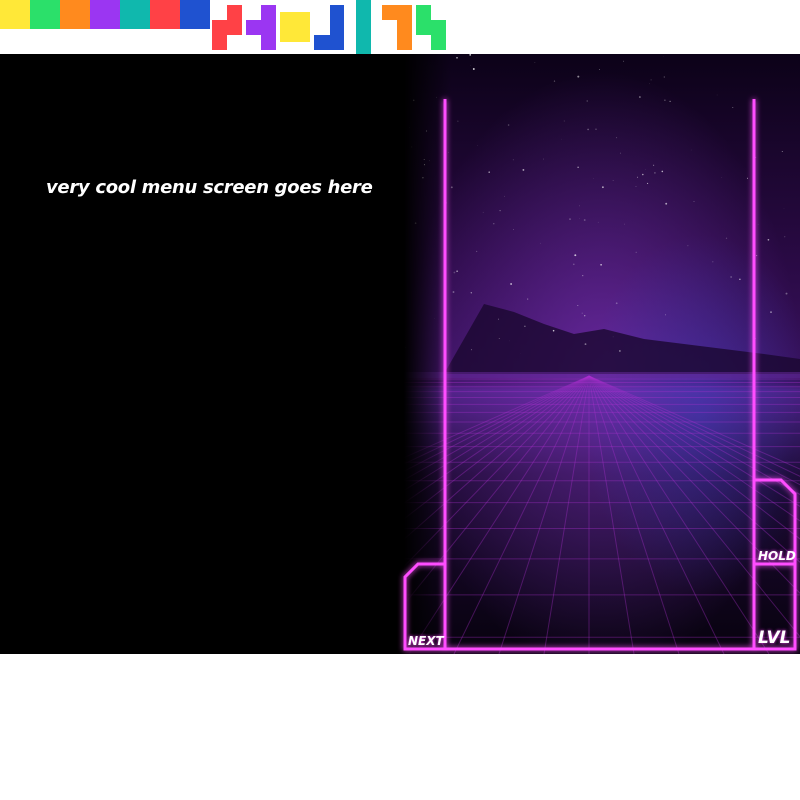 The width and height of the screenshot is (800, 800). What do you see at coordinates (227, 27) in the screenshot?
I see `z-piece-red-icon` at bounding box center [227, 27].